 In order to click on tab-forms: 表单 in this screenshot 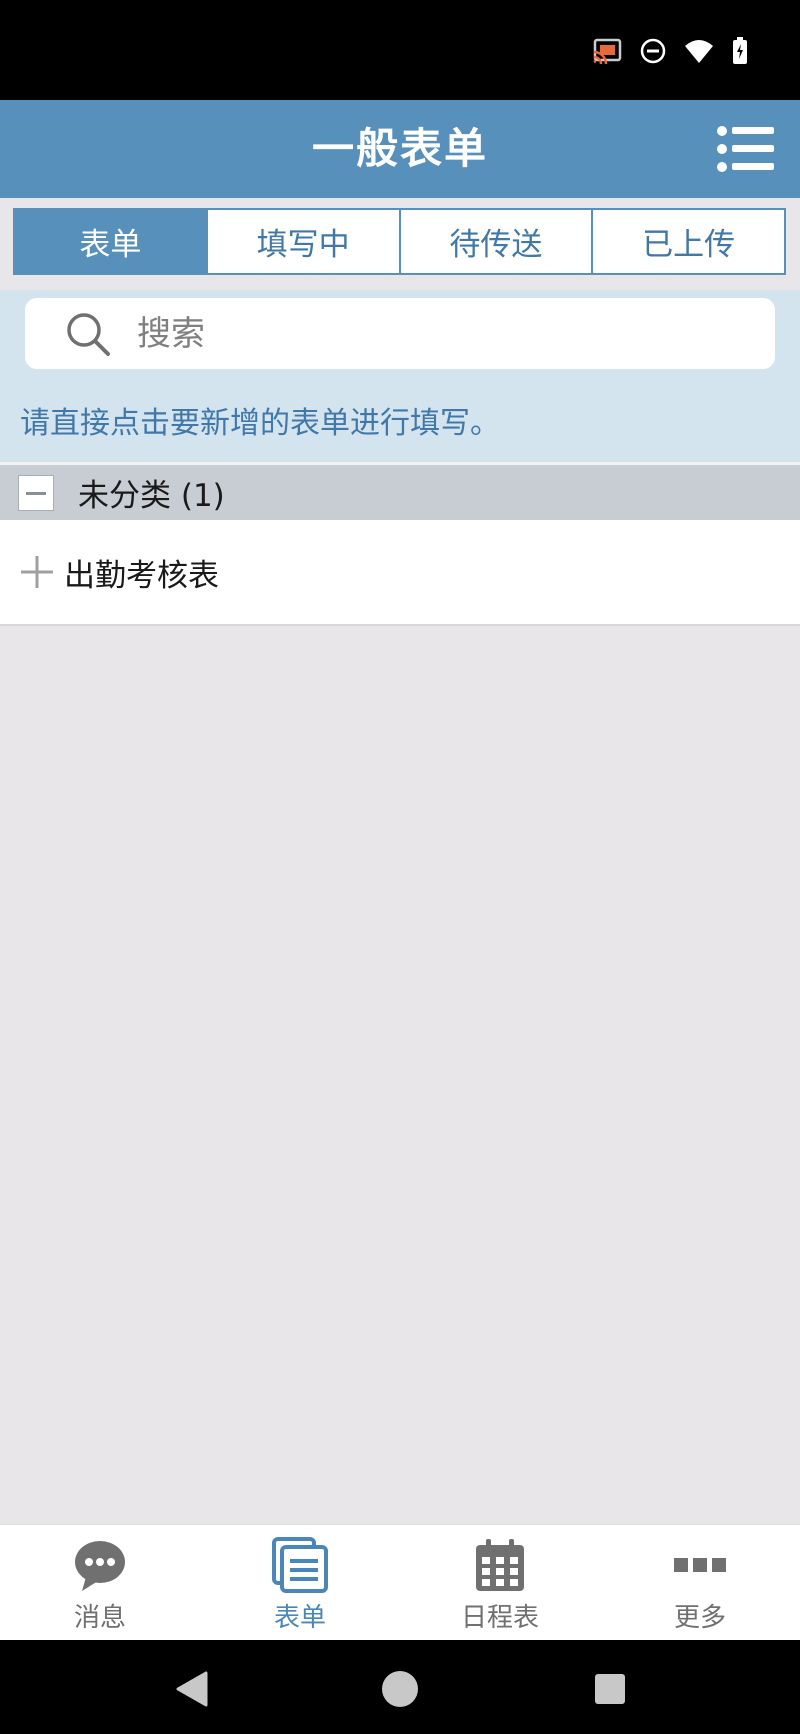, I will do `click(110, 241)`.